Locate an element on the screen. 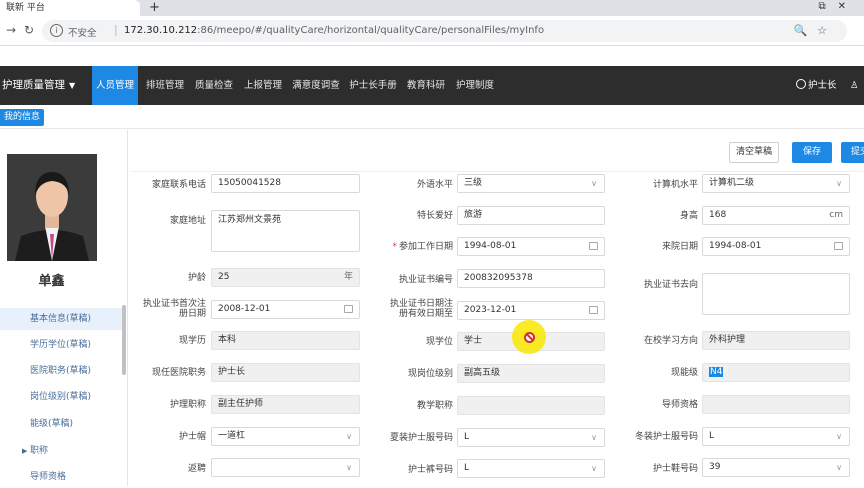 The width and height of the screenshot is (864, 488). home-phone-input: 15050041528 is located at coordinates (285, 183).